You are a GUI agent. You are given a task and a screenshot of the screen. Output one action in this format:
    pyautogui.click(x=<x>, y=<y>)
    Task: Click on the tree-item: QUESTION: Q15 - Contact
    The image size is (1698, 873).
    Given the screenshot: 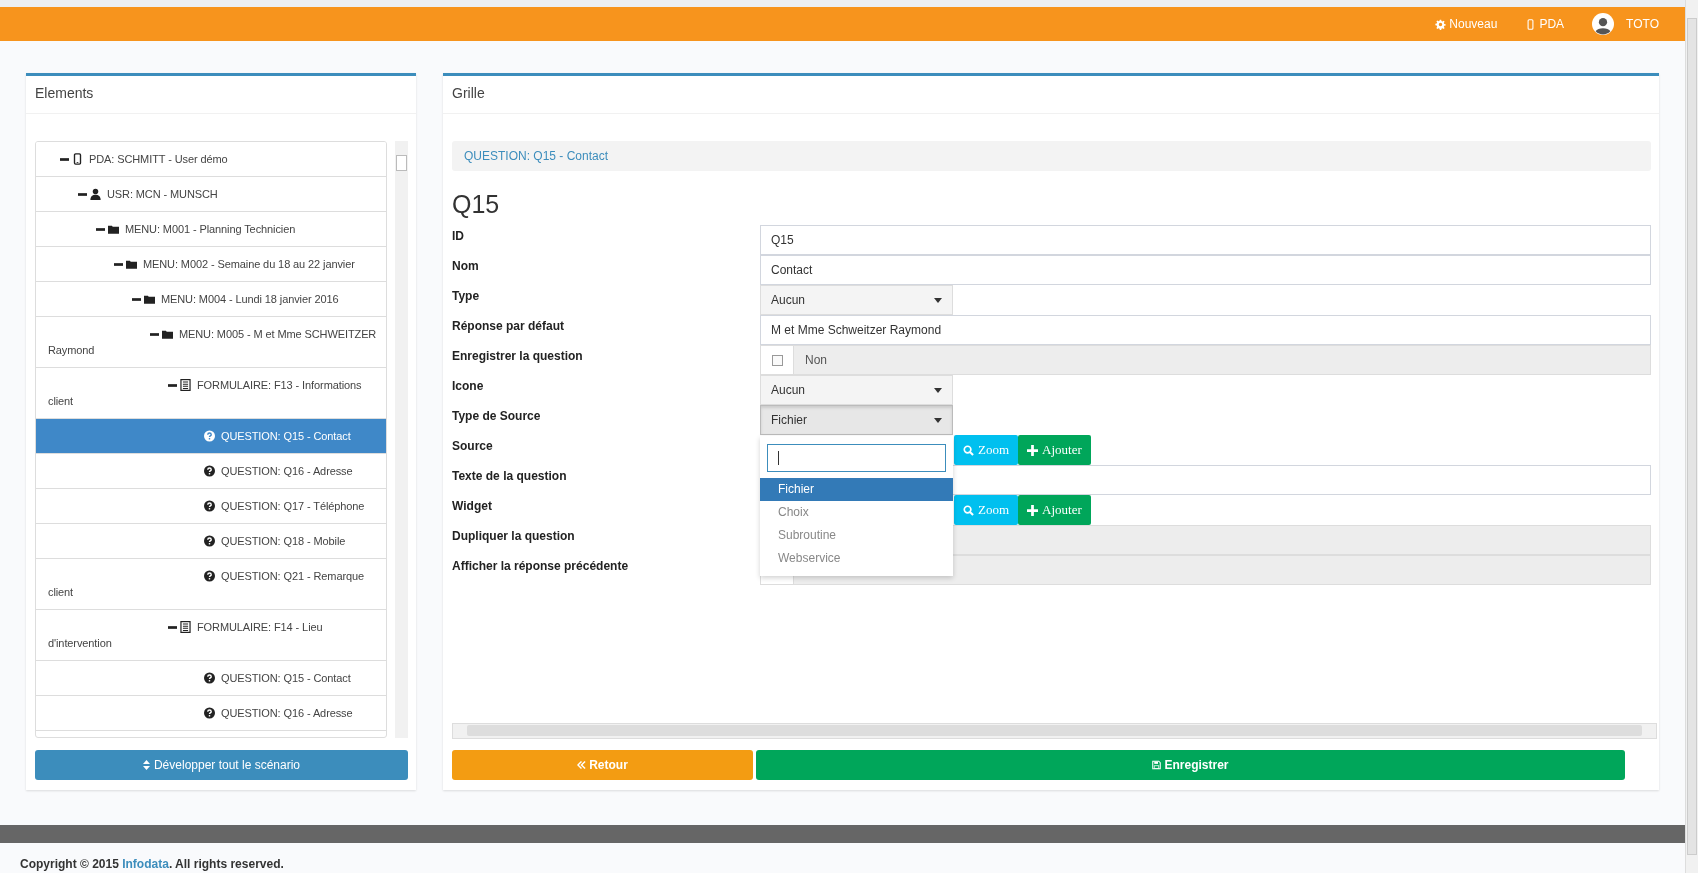 What is the action you would take?
    pyautogui.click(x=211, y=436)
    